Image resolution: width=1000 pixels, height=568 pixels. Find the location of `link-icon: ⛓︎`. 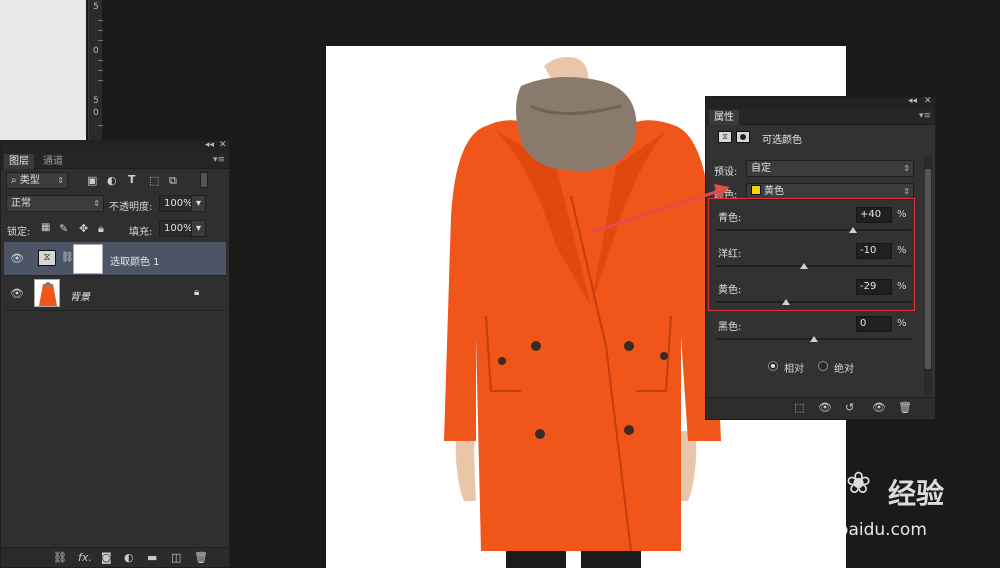

link-icon: ⛓︎ is located at coordinates (60, 557).